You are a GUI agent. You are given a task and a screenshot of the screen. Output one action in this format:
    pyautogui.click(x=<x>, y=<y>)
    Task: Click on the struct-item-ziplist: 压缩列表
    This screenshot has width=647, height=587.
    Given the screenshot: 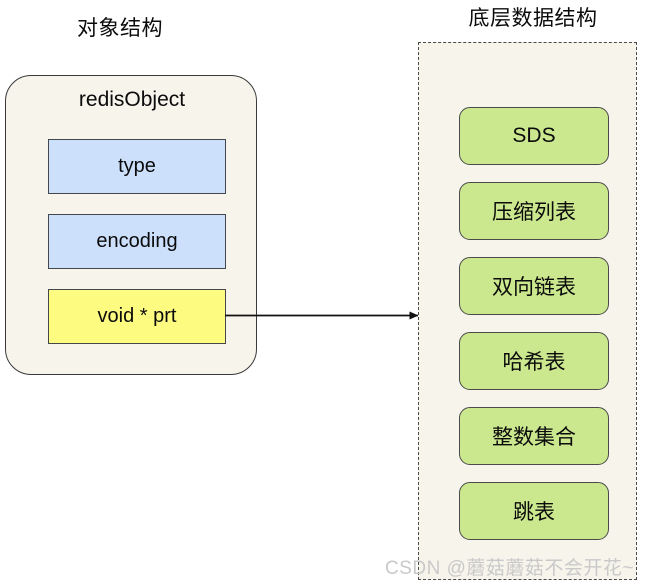 What is the action you would take?
    pyautogui.click(x=534, y=211)
    